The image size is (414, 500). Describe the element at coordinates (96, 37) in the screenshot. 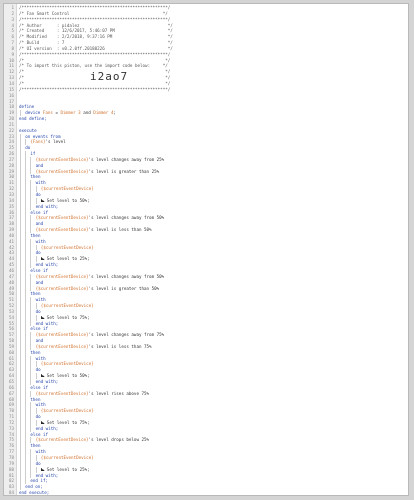

I see `comment-token: /* Modified : 2/2/2018, 9:37:16 PM */` at that location.